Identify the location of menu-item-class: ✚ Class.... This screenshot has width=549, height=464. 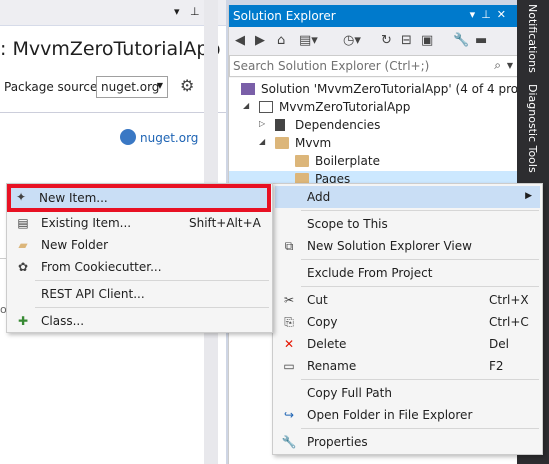
(139, 321).